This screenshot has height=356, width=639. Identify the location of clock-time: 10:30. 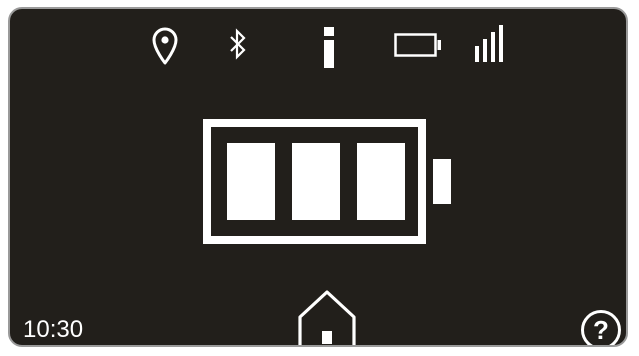
(53, 329).